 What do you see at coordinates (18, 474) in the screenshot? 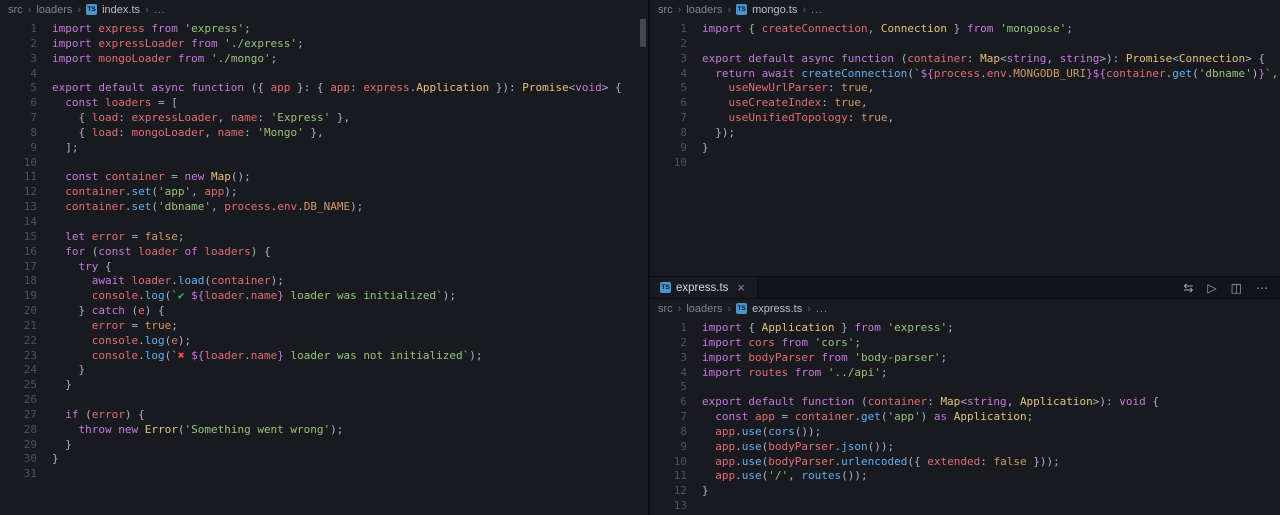
I see `line-number: 31` at bounding box center [18, 474].